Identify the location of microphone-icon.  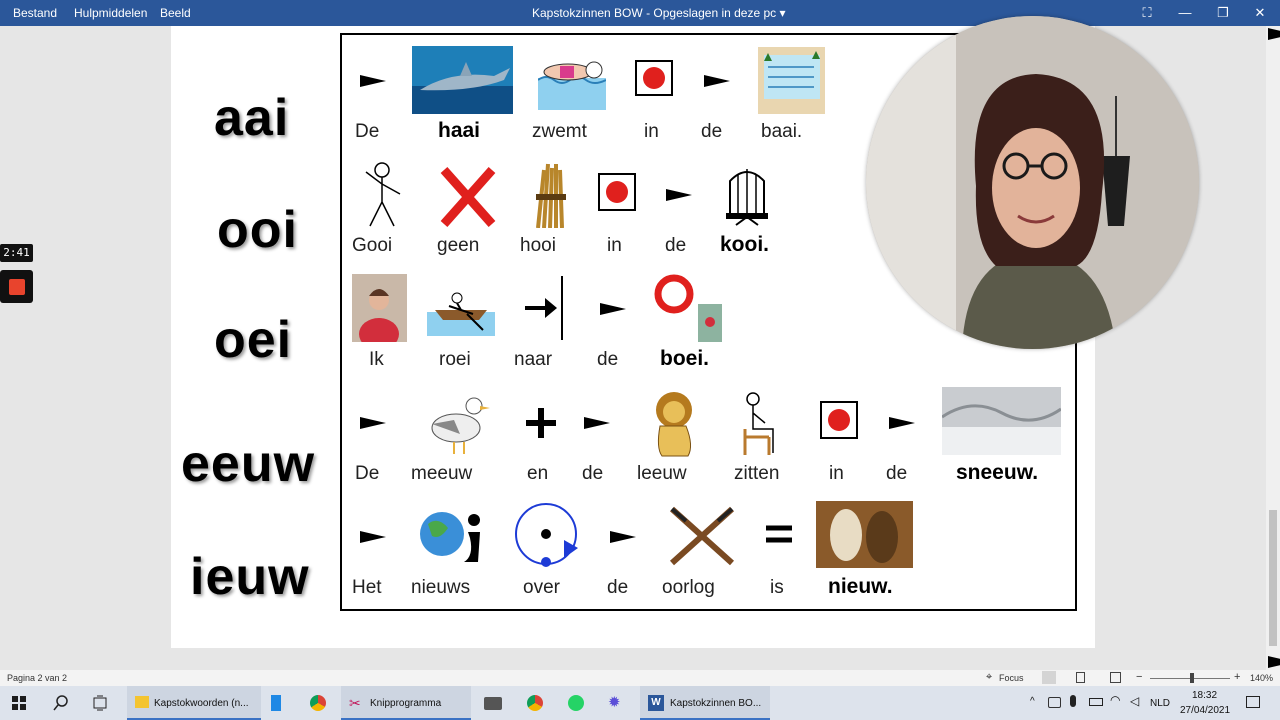
(1073, 701).